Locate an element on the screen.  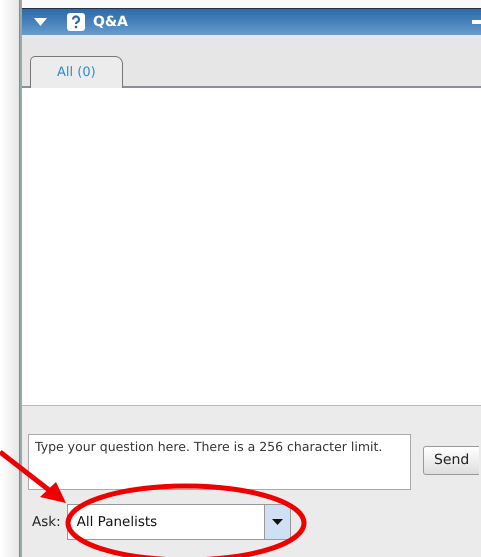
send-button: Send is located at coordinates (451, 460).